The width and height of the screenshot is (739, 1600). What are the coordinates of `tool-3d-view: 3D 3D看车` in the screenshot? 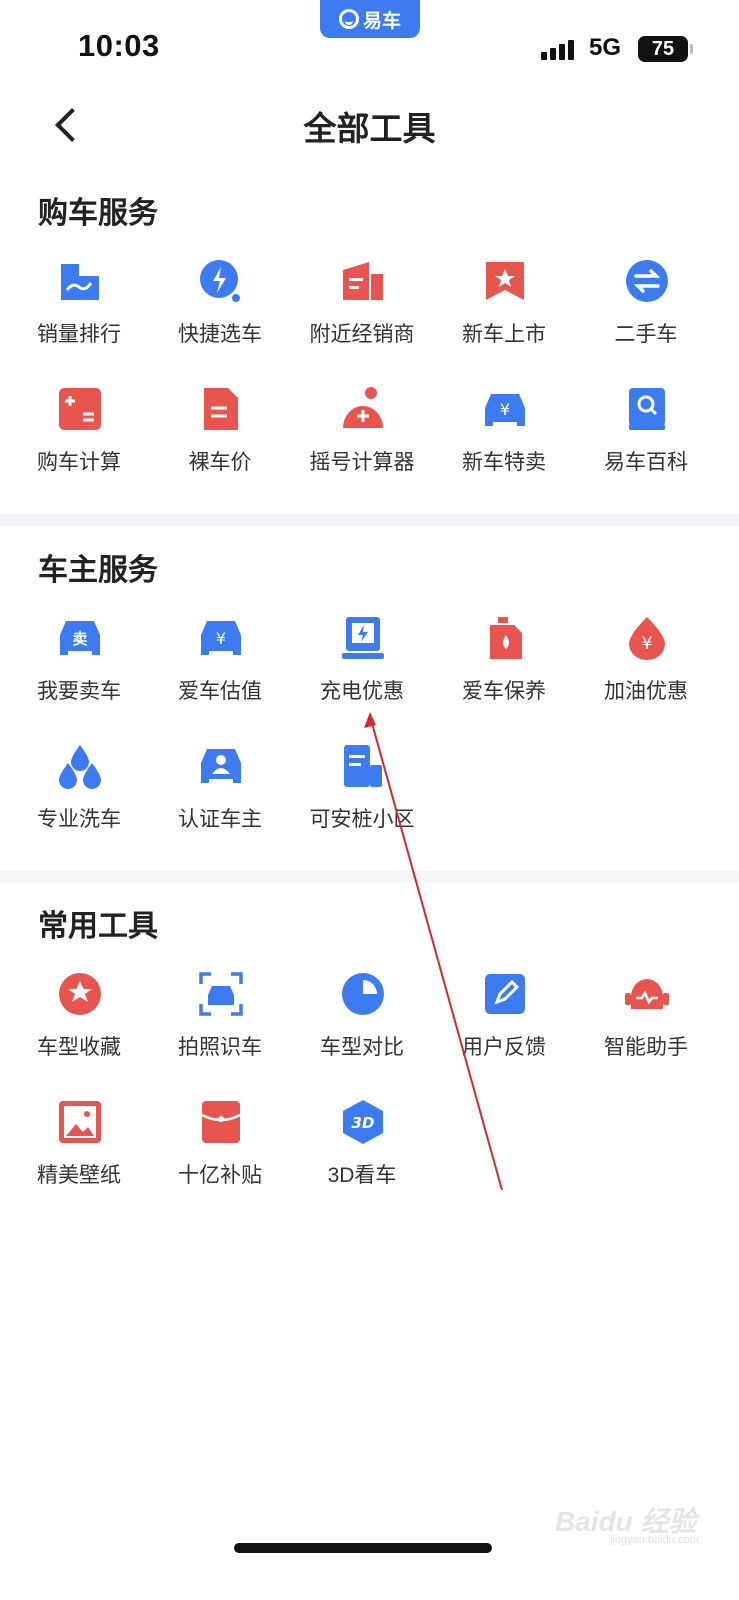 It's located at (362, 1154).